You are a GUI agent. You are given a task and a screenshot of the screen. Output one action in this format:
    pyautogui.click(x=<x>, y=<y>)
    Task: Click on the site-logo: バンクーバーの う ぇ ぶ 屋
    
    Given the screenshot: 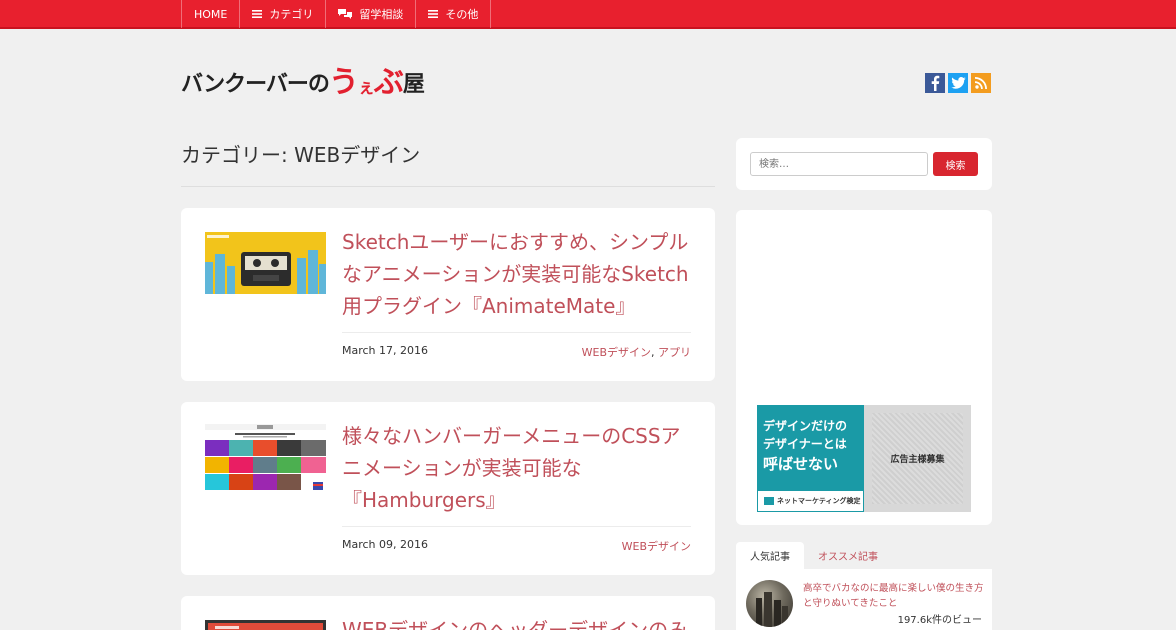 What is the action you would take?
    pyautogui.click(x=303, y=81)
    